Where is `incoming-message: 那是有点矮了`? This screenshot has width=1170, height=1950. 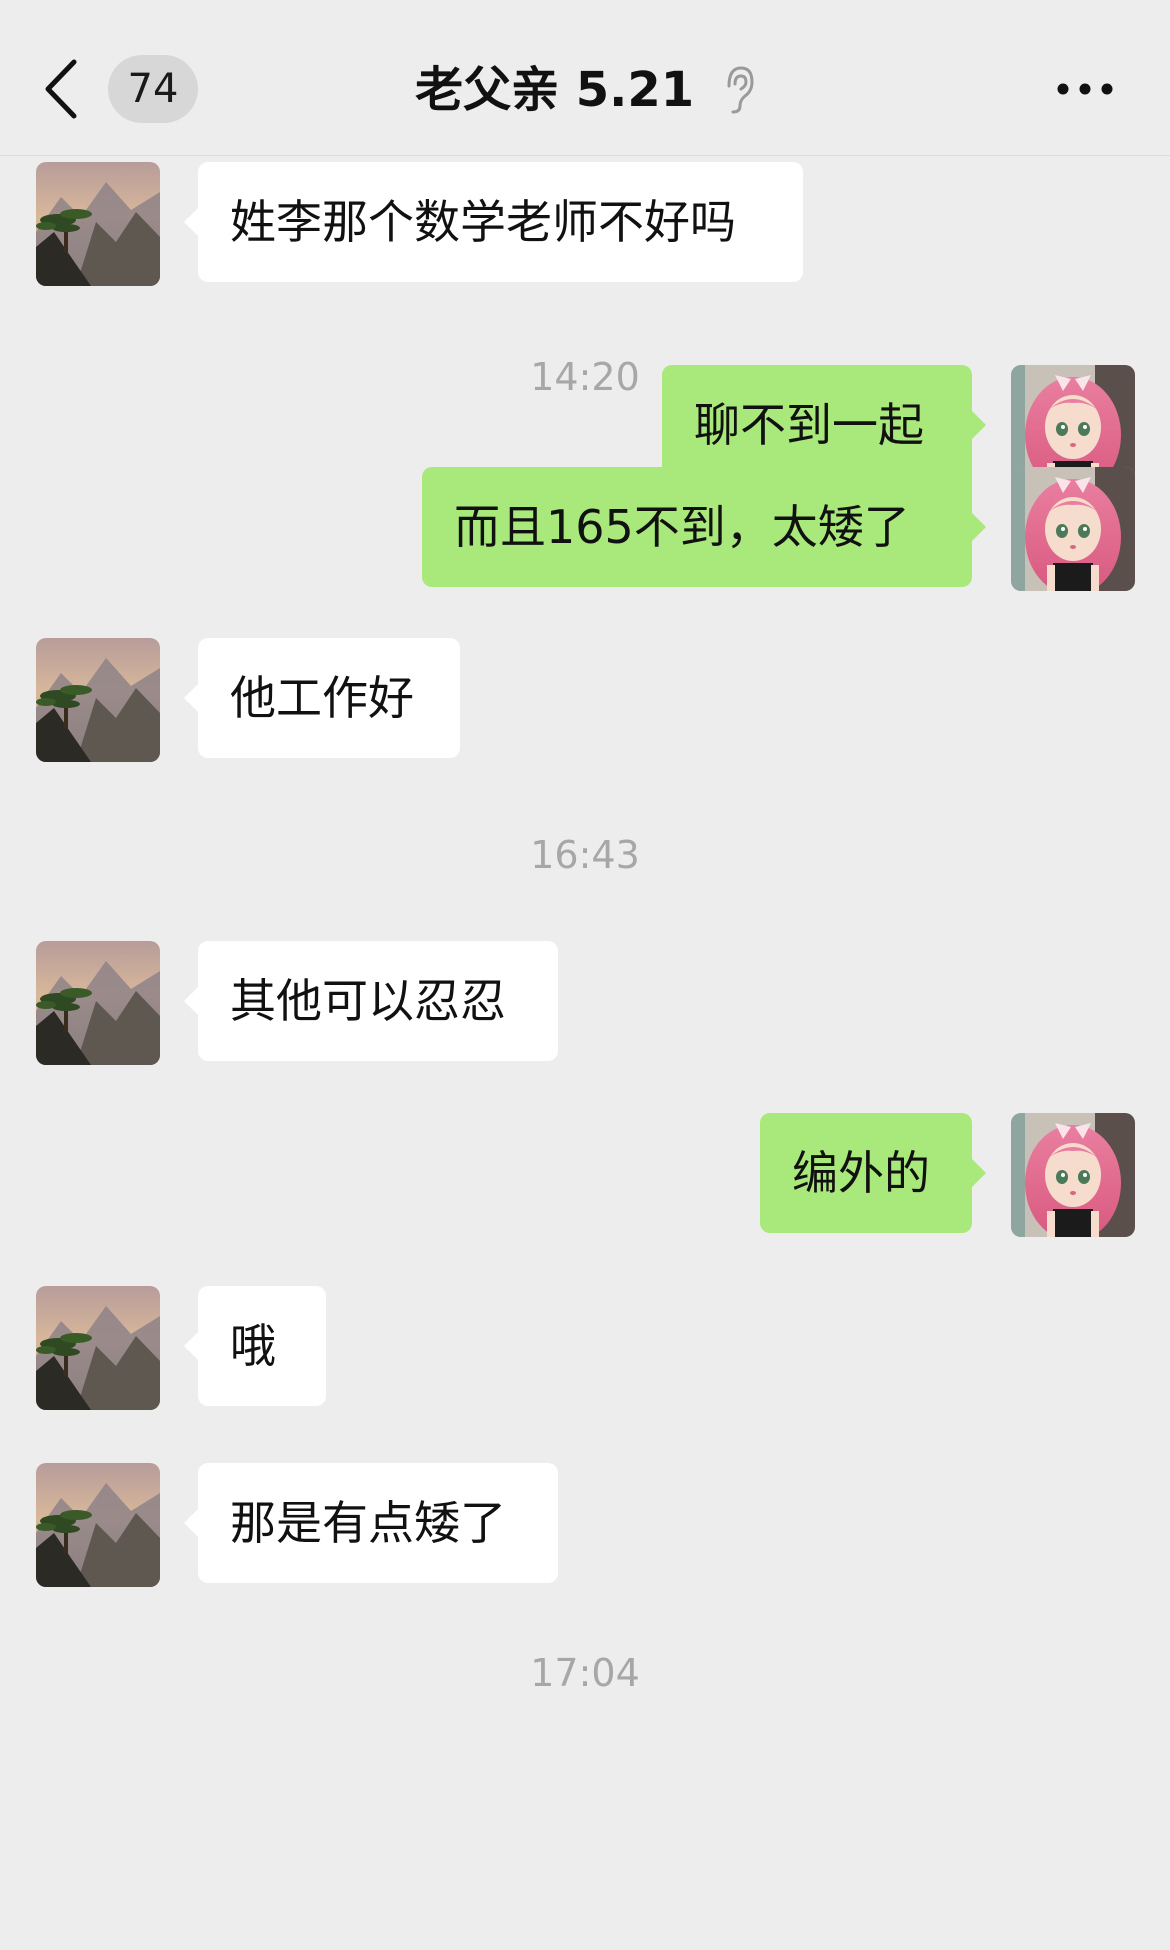
incoming-message: 那是有点矮了 is located at coordinates (371, 1523).